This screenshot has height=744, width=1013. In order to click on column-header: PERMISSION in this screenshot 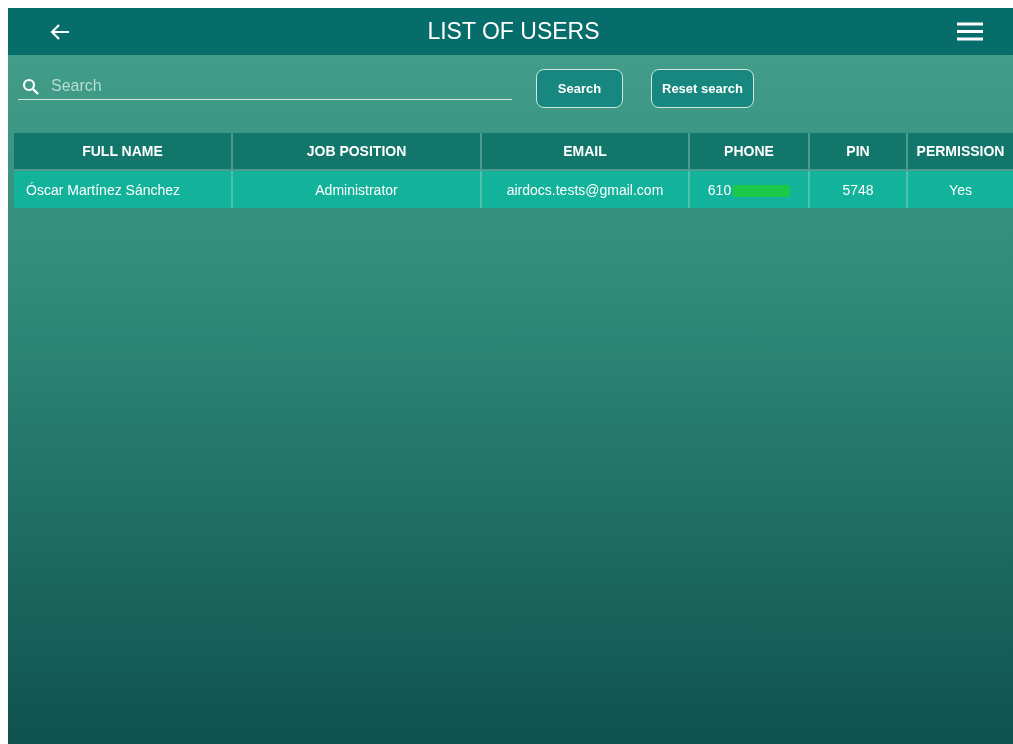, I will do `click(960, 151)`.